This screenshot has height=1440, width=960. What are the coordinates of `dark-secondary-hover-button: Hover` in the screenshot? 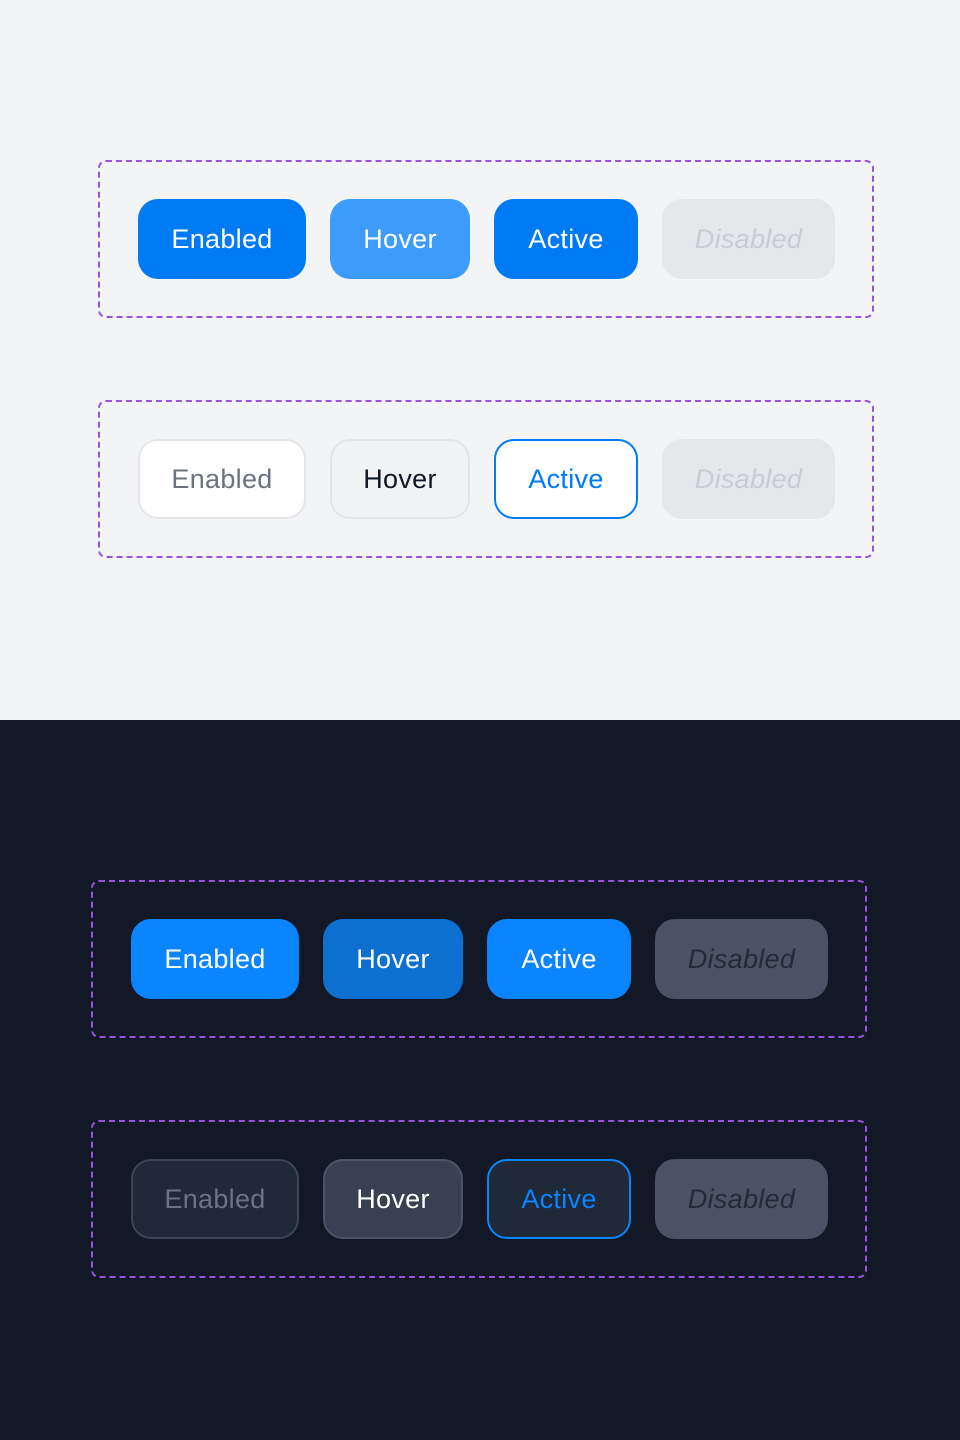 It's located at (393, 1199).